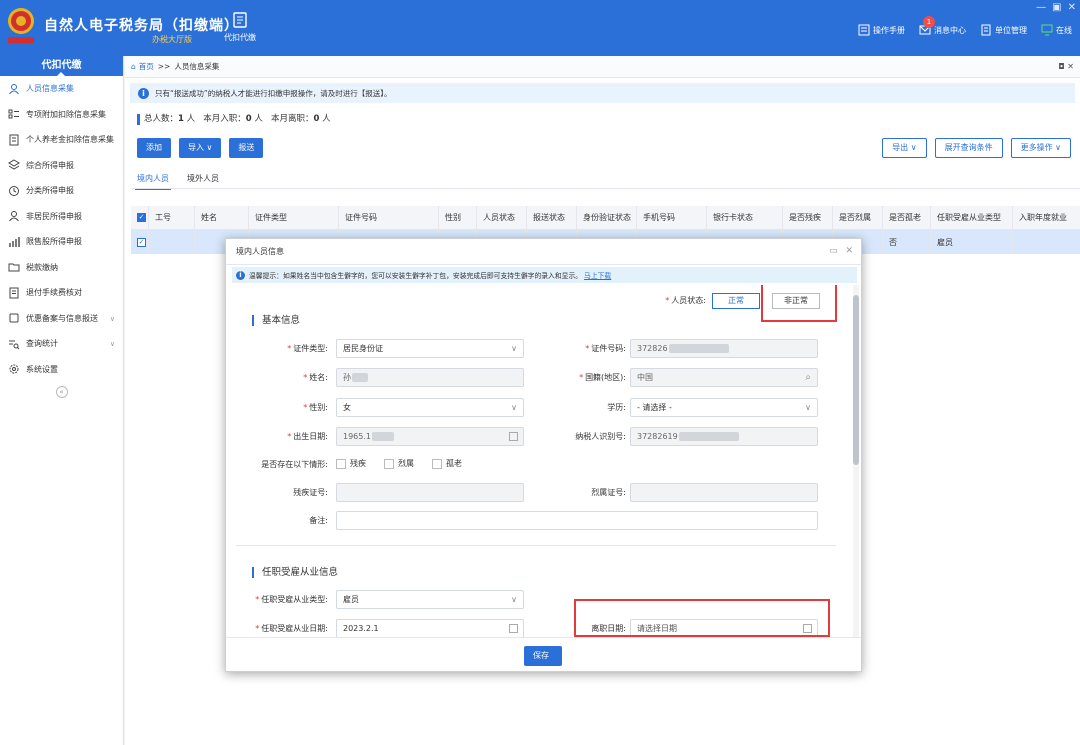 The width and height of the screenshot is (1080, 745). Describe the element at coordinates (172, 39) in the screenshot. I see `app-subtitle: 办税大厅版` at that location.